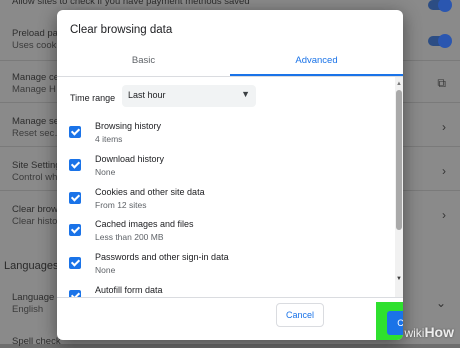  I want to click on time-range-select: Last hour ▼, so click(189, 96).